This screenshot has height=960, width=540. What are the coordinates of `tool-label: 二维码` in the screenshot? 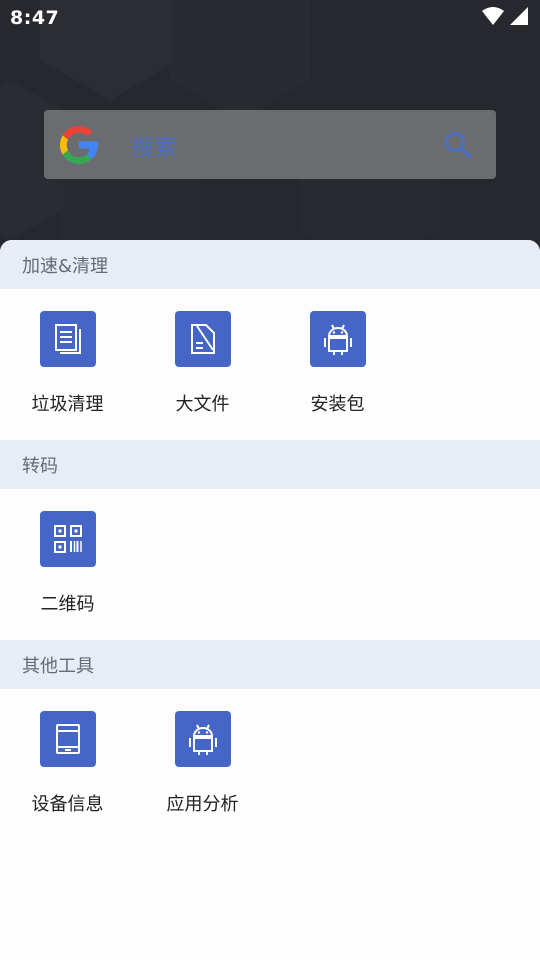 It's located at (67, 604).